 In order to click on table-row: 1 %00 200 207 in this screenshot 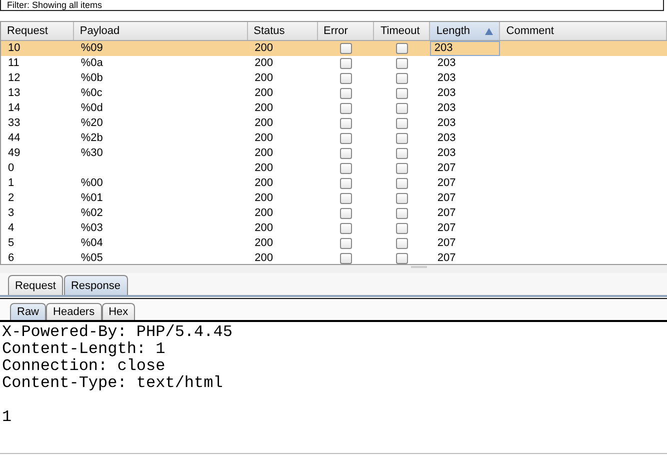, I will do `click(334, 183)`.